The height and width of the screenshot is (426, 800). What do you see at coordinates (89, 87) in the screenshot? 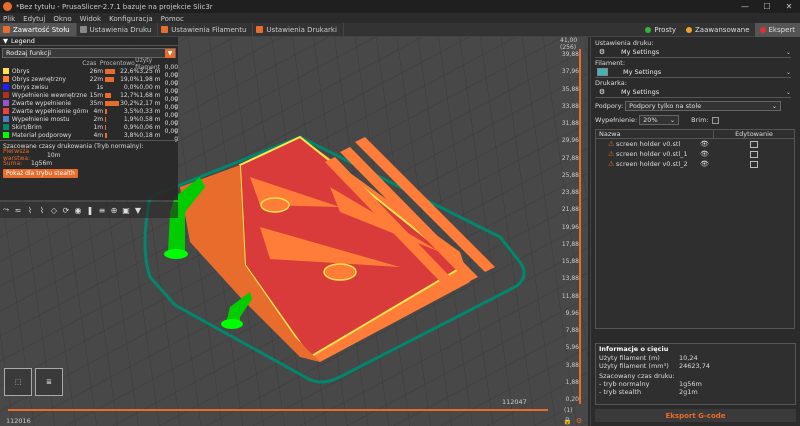
I see `legend-row: Obrys zwisu 1s 0,0% 0,00 m 0,00 g` at bounding box center [89, 87].